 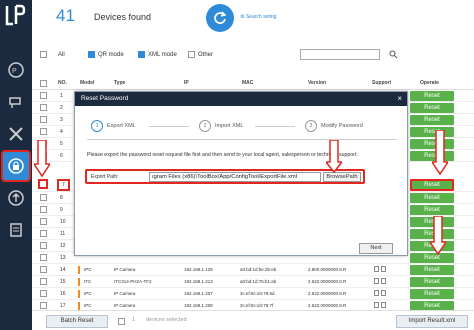 What do you see at coordinates (61, 96) in the screenshot?
I see `row-no: 1` at bounding box center [61, 96].